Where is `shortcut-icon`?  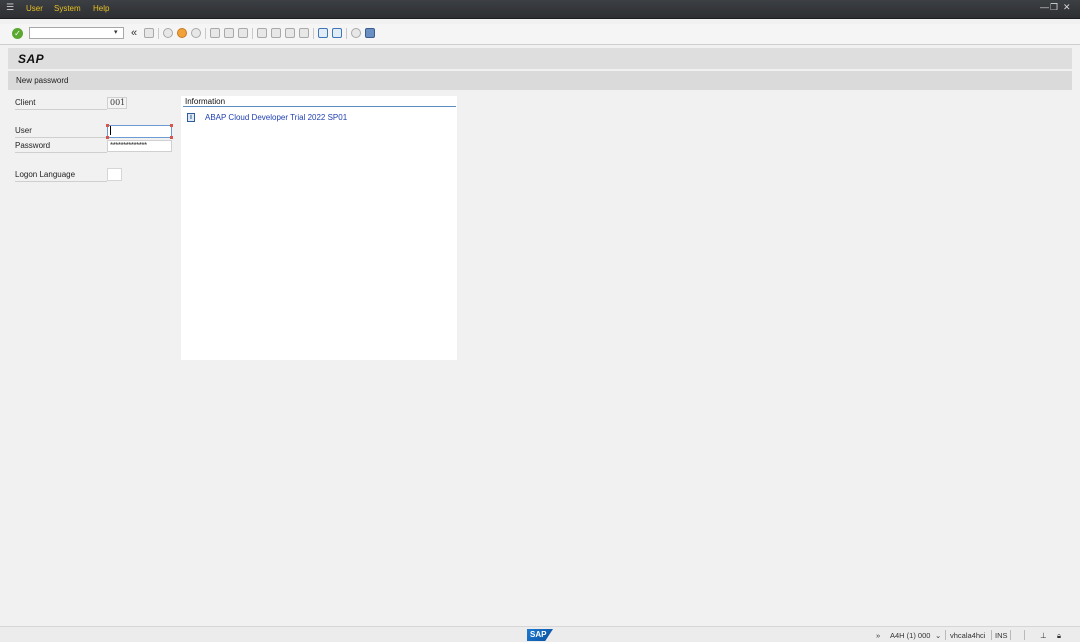 shortcut-icon is located at coordinates (337, 33).